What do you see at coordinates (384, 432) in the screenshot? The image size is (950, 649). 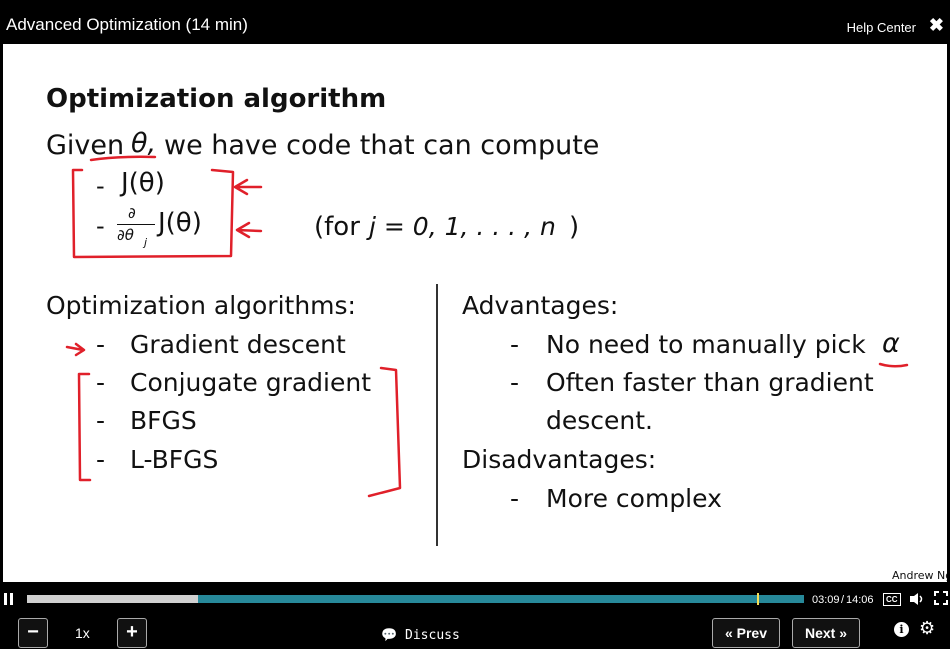 I see `bracket-right` at bounding box center [384, 432].